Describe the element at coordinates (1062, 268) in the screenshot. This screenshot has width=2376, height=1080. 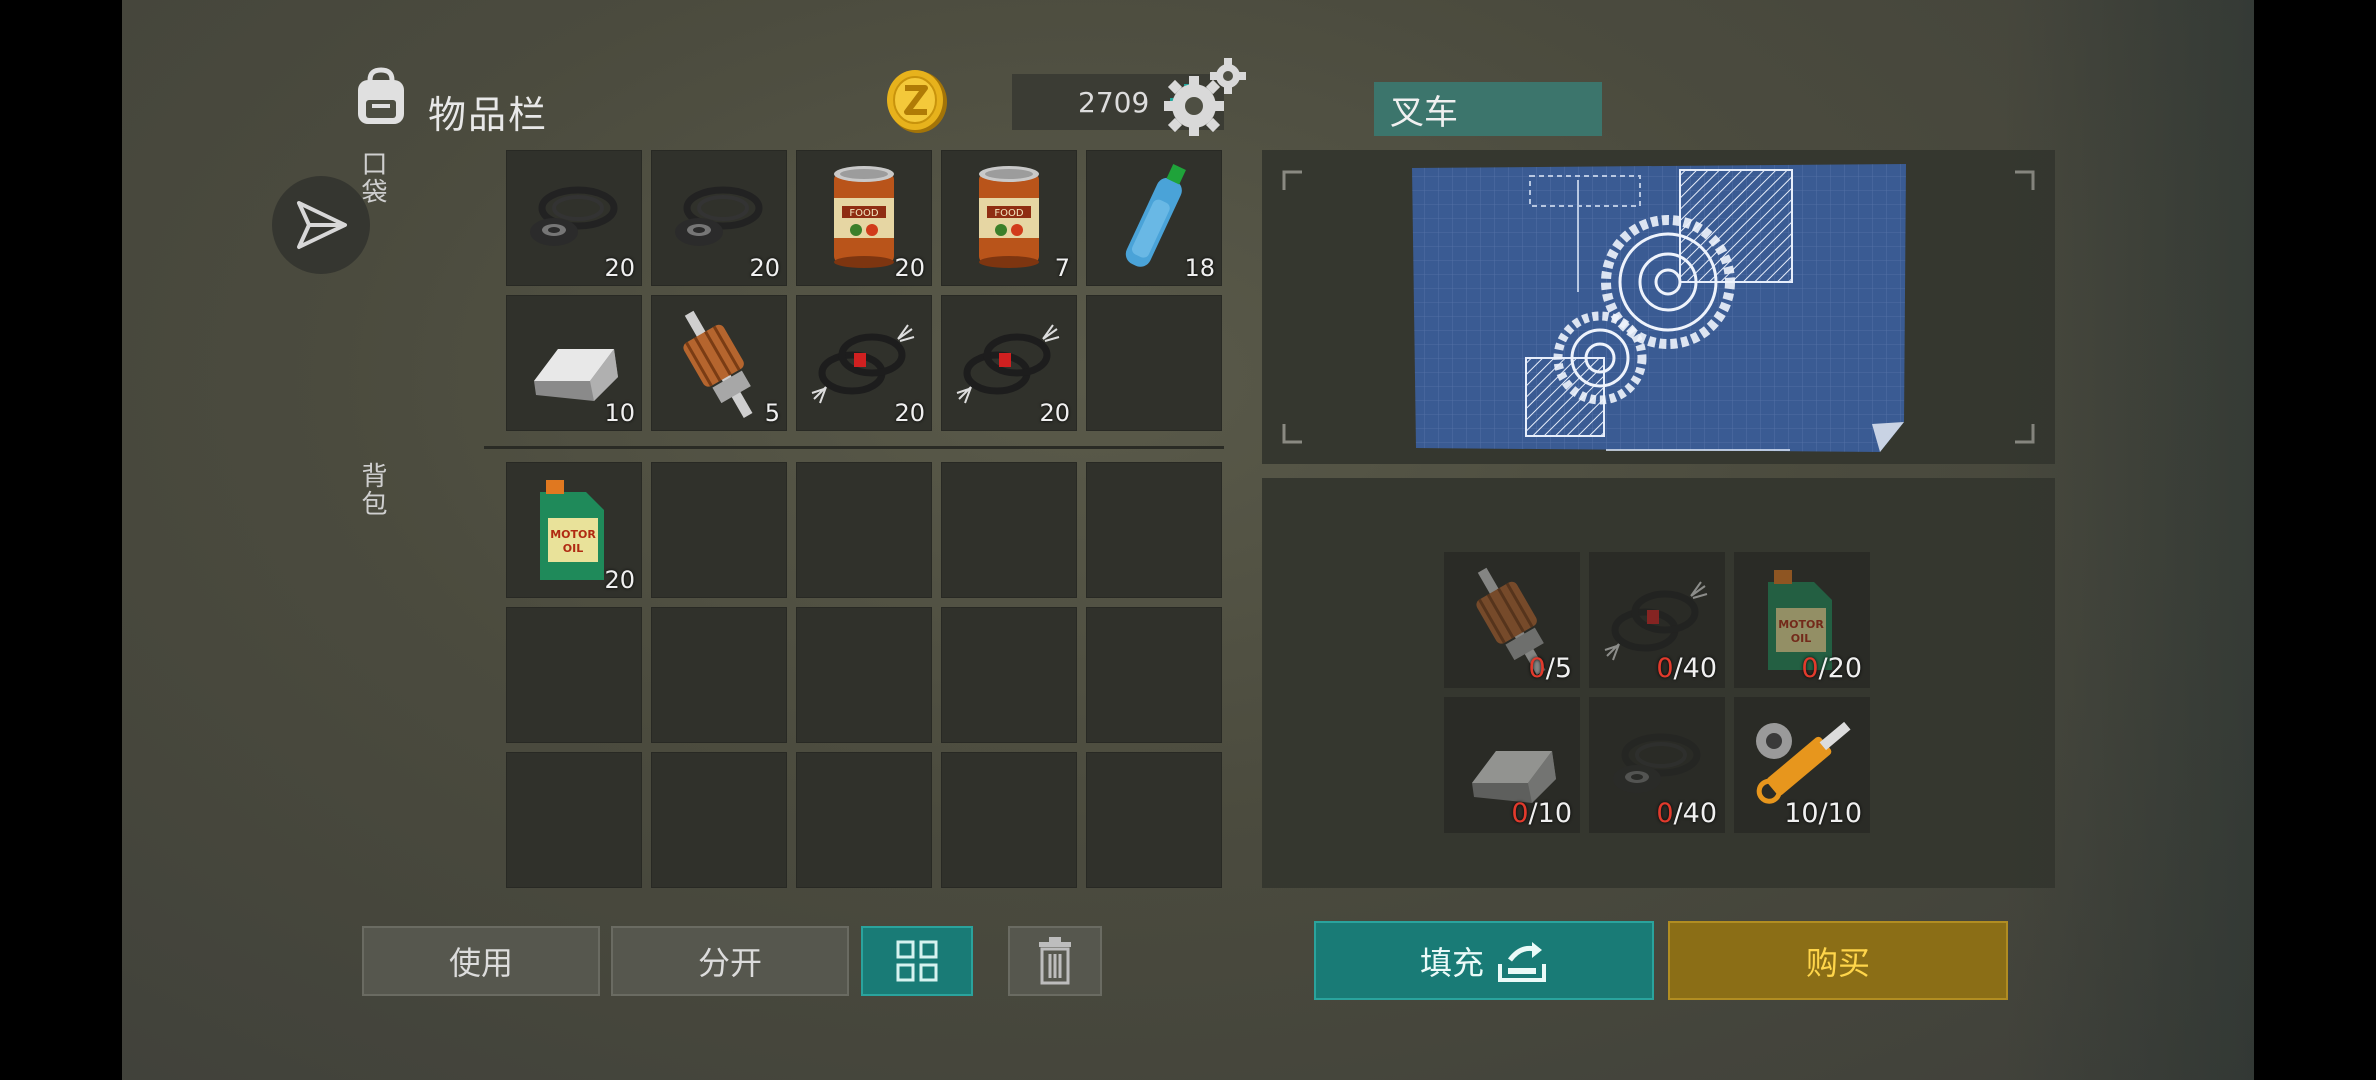
I see `item-count: 7` at that location.